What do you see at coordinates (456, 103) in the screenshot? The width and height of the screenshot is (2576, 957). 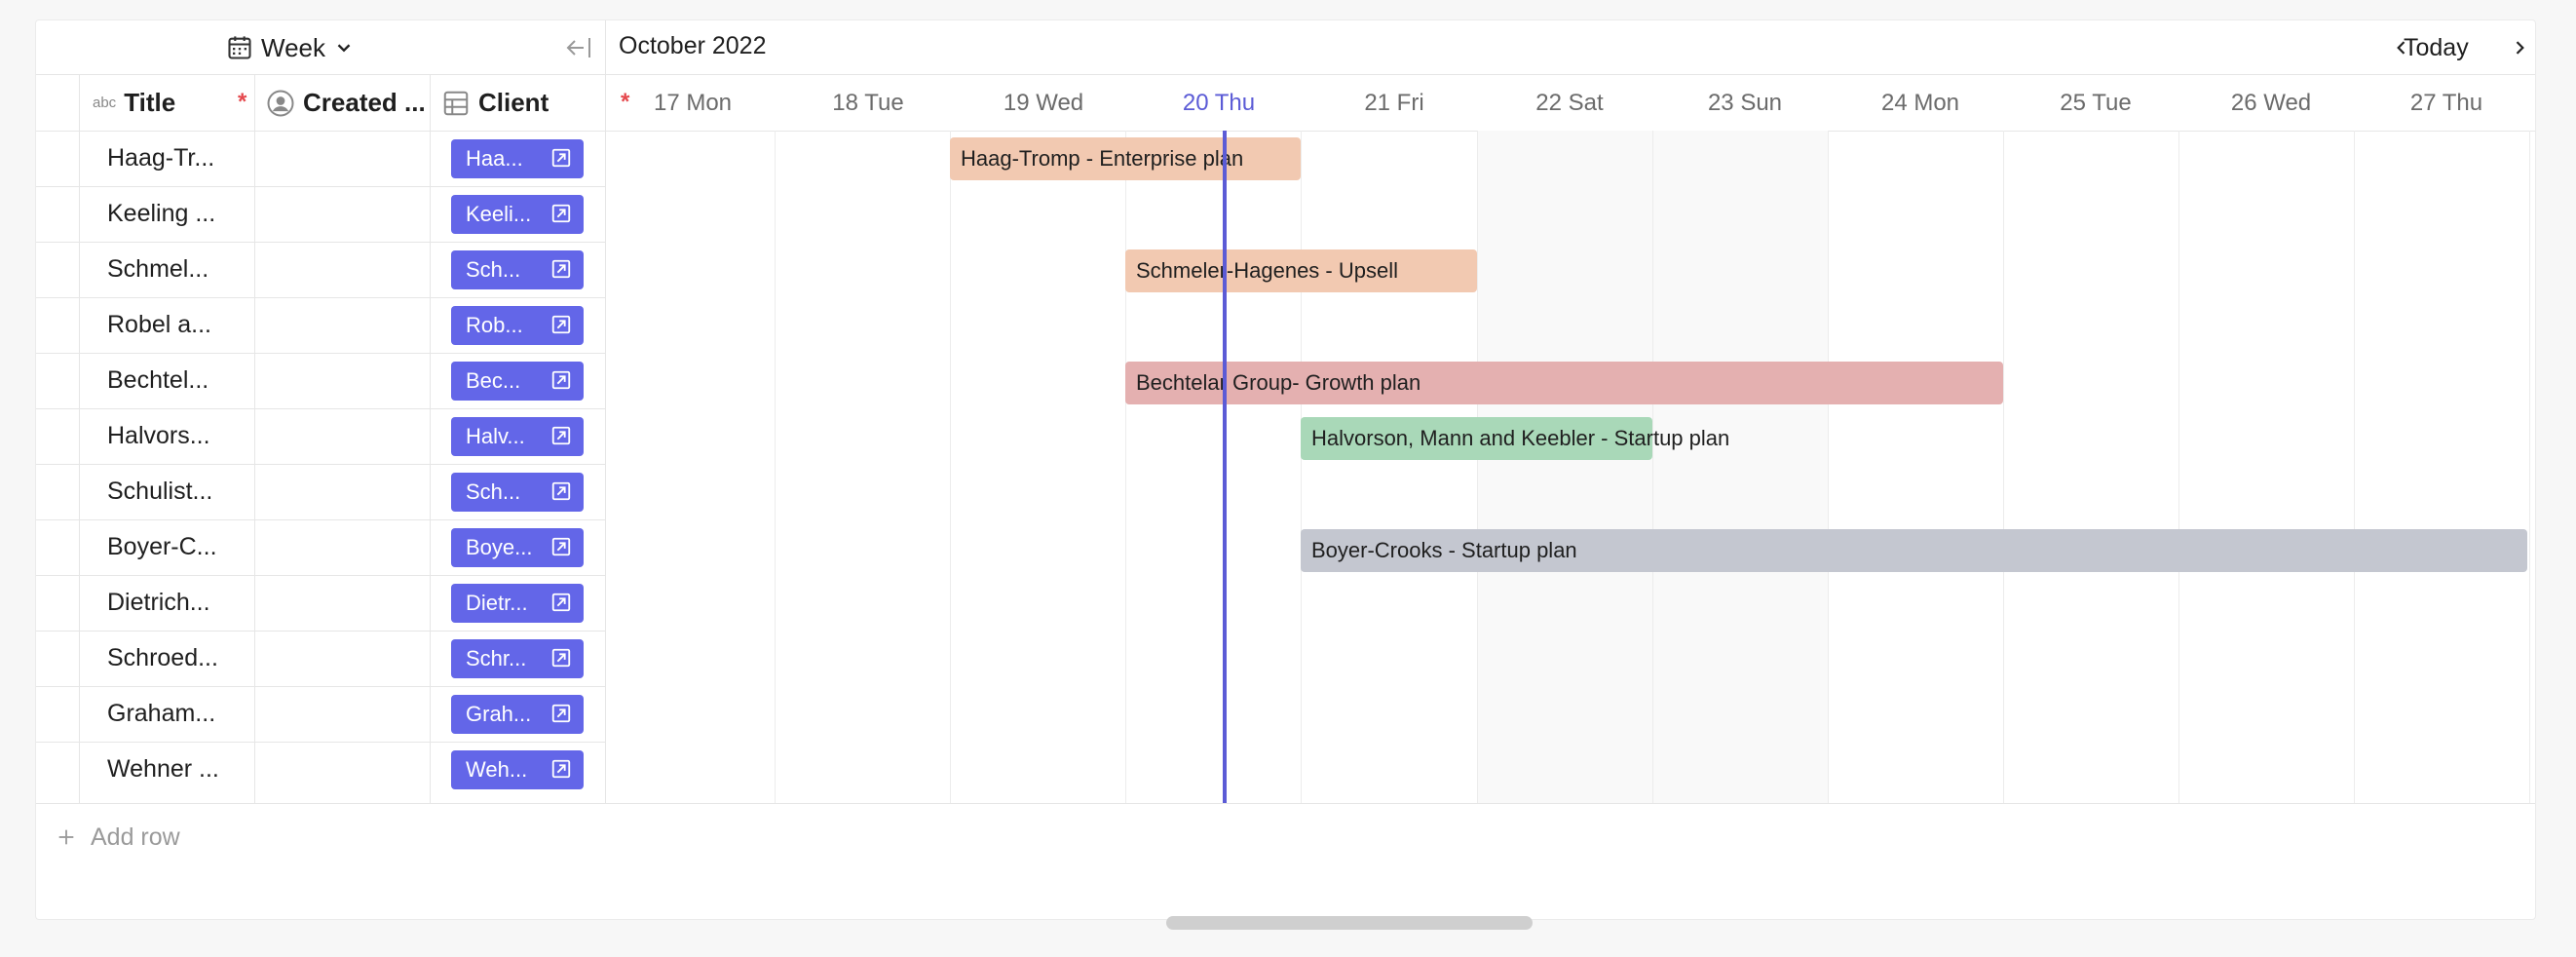 I see `table-link-icon` at bounding box center [456, 103].